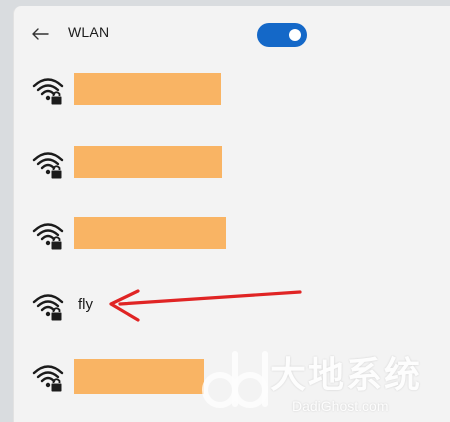 This screenshot has height=422, width=450. Describe the element at coordinates (232, 308) in the screenshot. I see `network-item-fly: fly` at that location.